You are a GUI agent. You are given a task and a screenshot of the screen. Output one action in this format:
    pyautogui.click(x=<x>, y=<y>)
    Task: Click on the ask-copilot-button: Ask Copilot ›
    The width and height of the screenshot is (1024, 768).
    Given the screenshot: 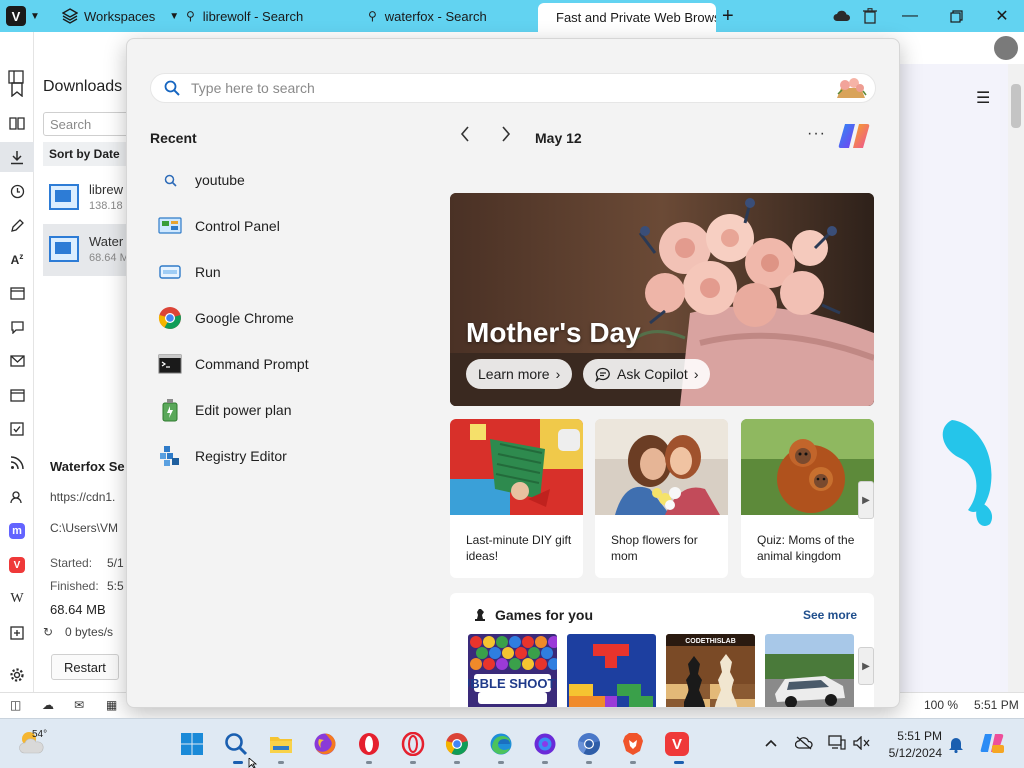 What is the action you would take?
    pyautogui.click(x=647, y=374)
    